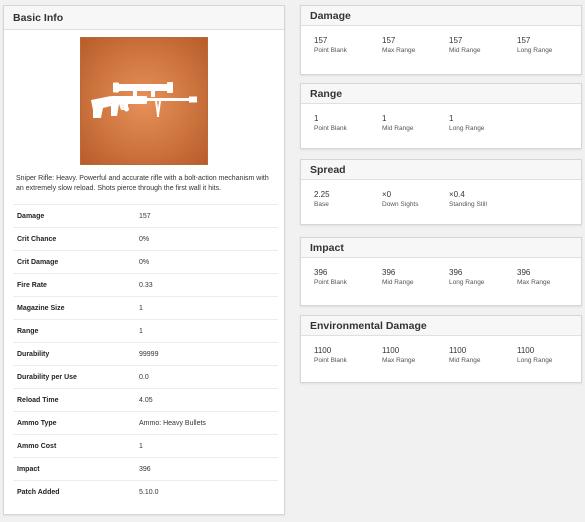  Describe the element at coordinates (398, 128) in the screenshot. I see `range-label: Mid Range` at that location.